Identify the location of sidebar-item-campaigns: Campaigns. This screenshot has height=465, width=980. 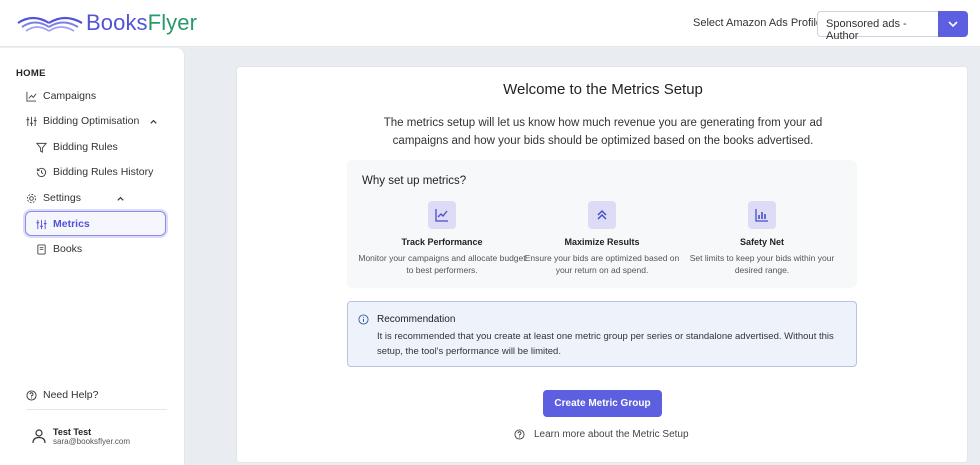
(61, 96).